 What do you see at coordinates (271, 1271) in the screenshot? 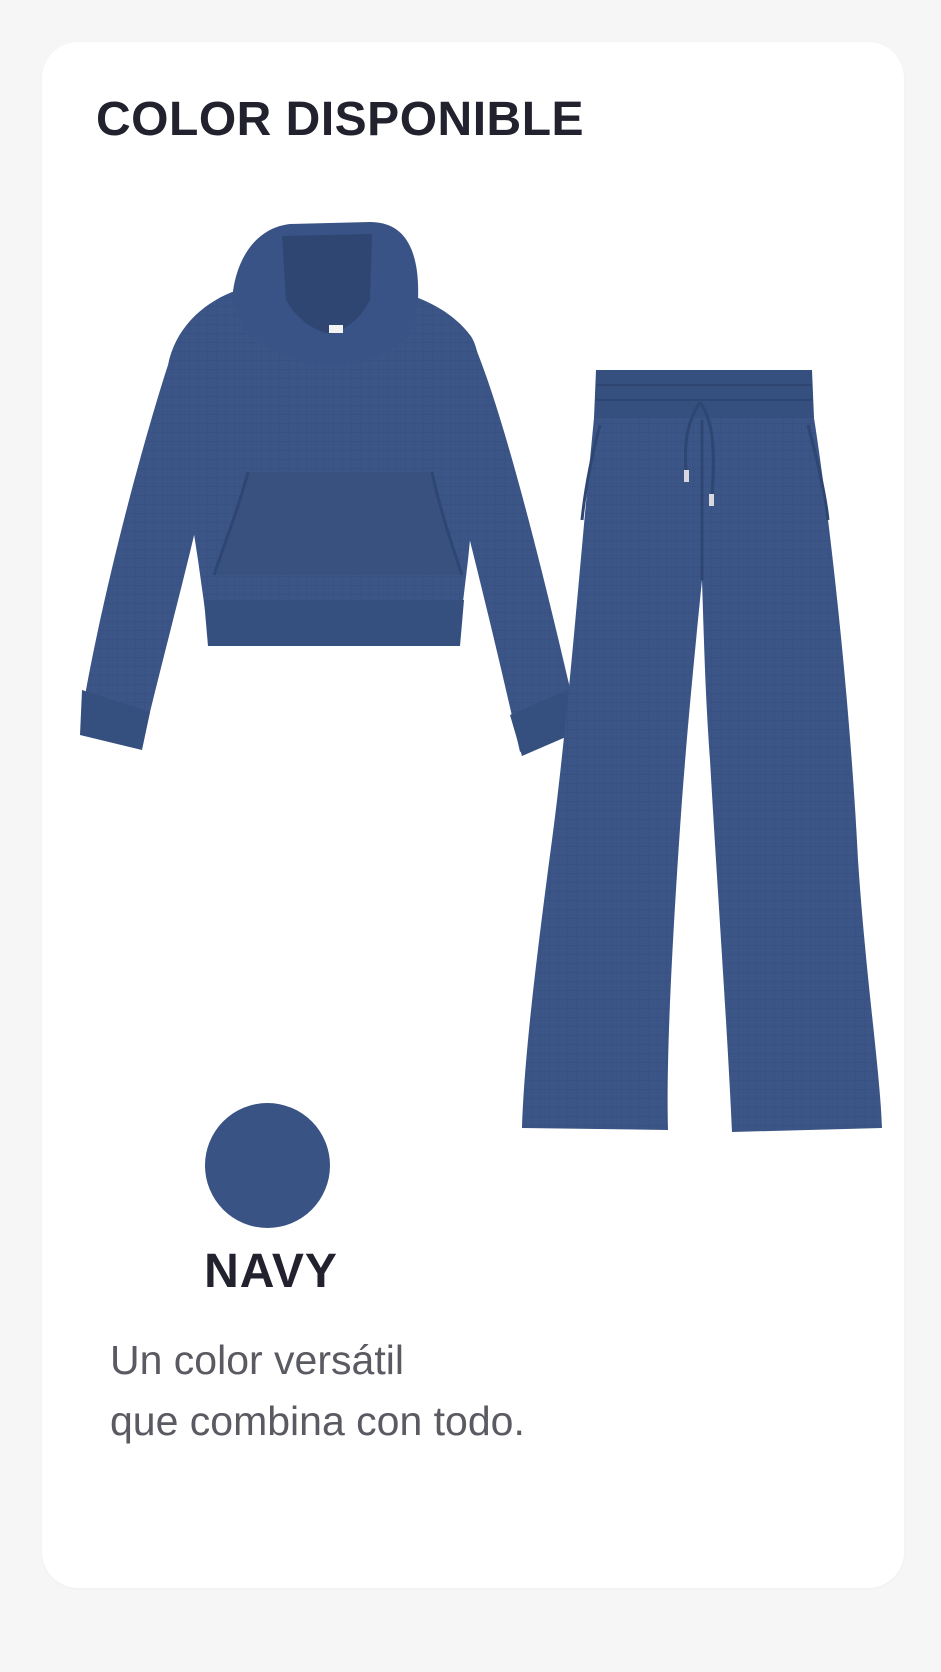
I see `color-name: NAVY` at bounding box center [271, 1271].